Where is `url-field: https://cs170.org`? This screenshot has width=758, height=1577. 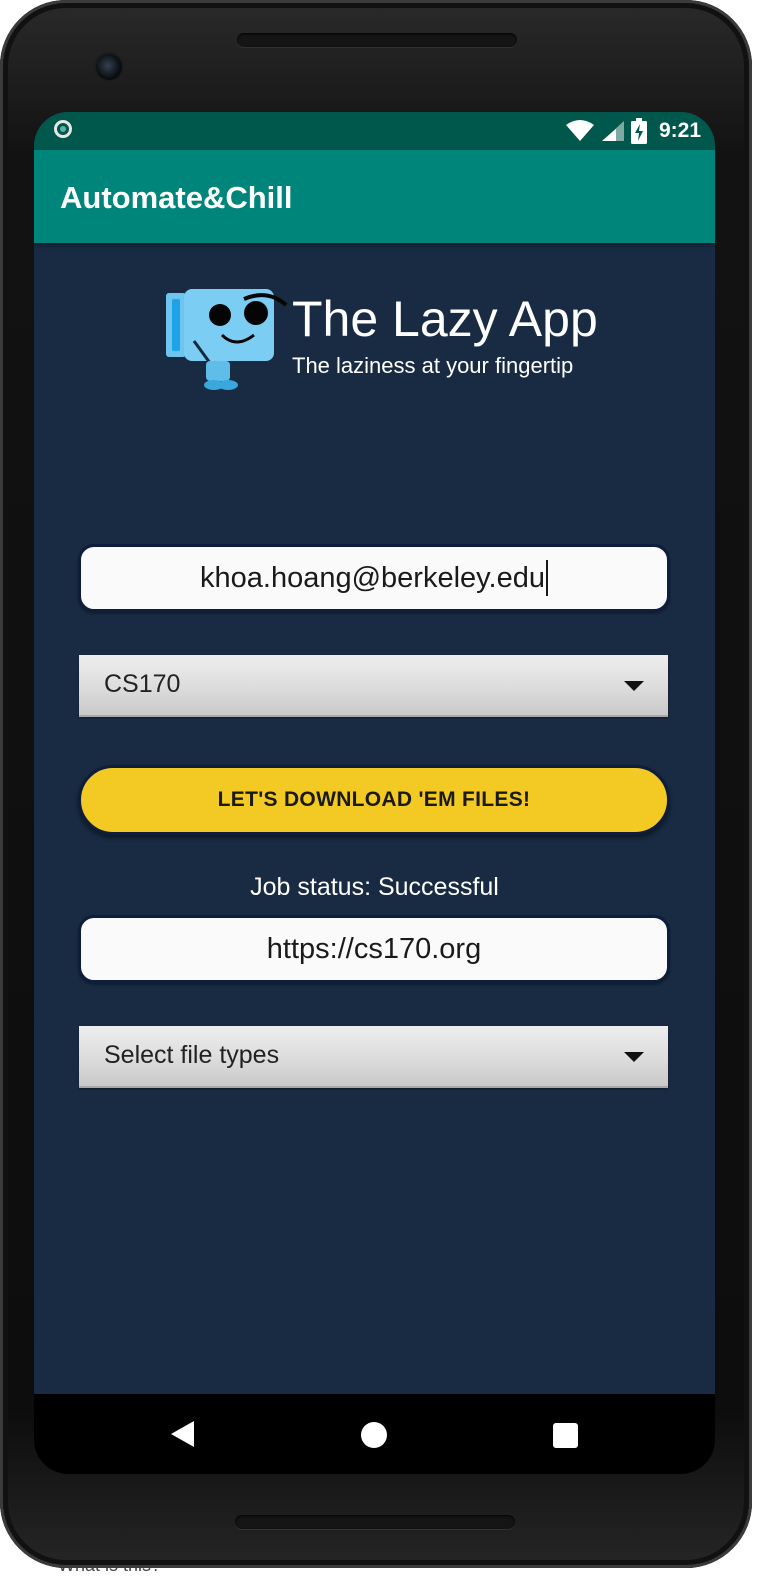 url-field: https://cs170.org is located at coordinates (374, 949).